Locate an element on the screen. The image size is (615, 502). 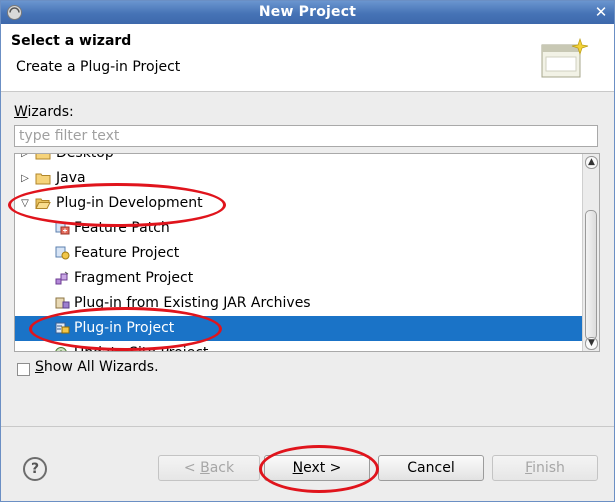
scroll-down-icon: ▼ is located at coordinates (591, 343).